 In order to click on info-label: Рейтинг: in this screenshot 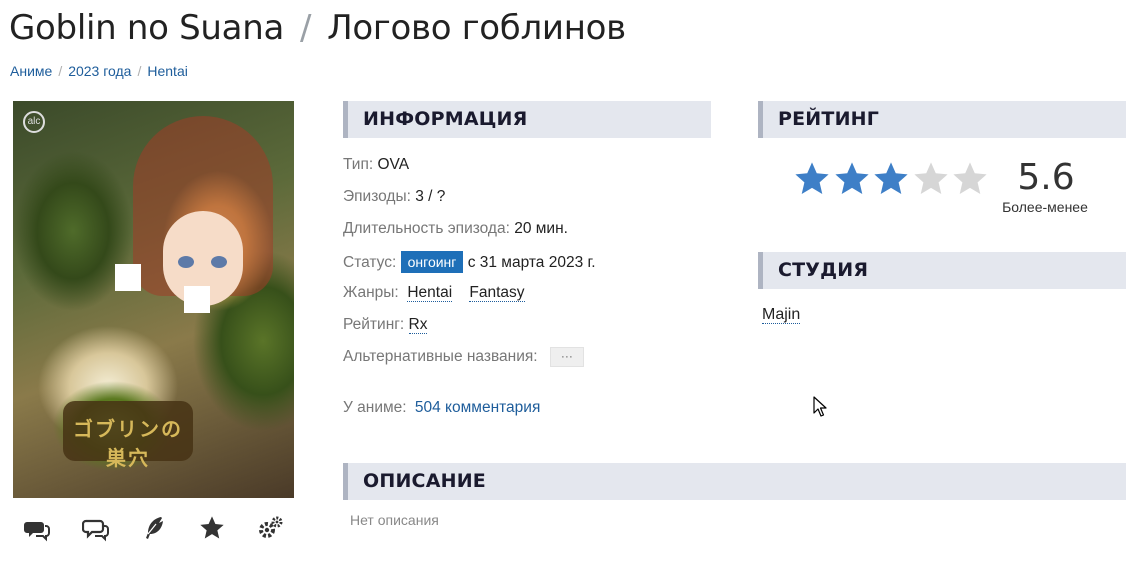, I will do `click(374, 324)`.